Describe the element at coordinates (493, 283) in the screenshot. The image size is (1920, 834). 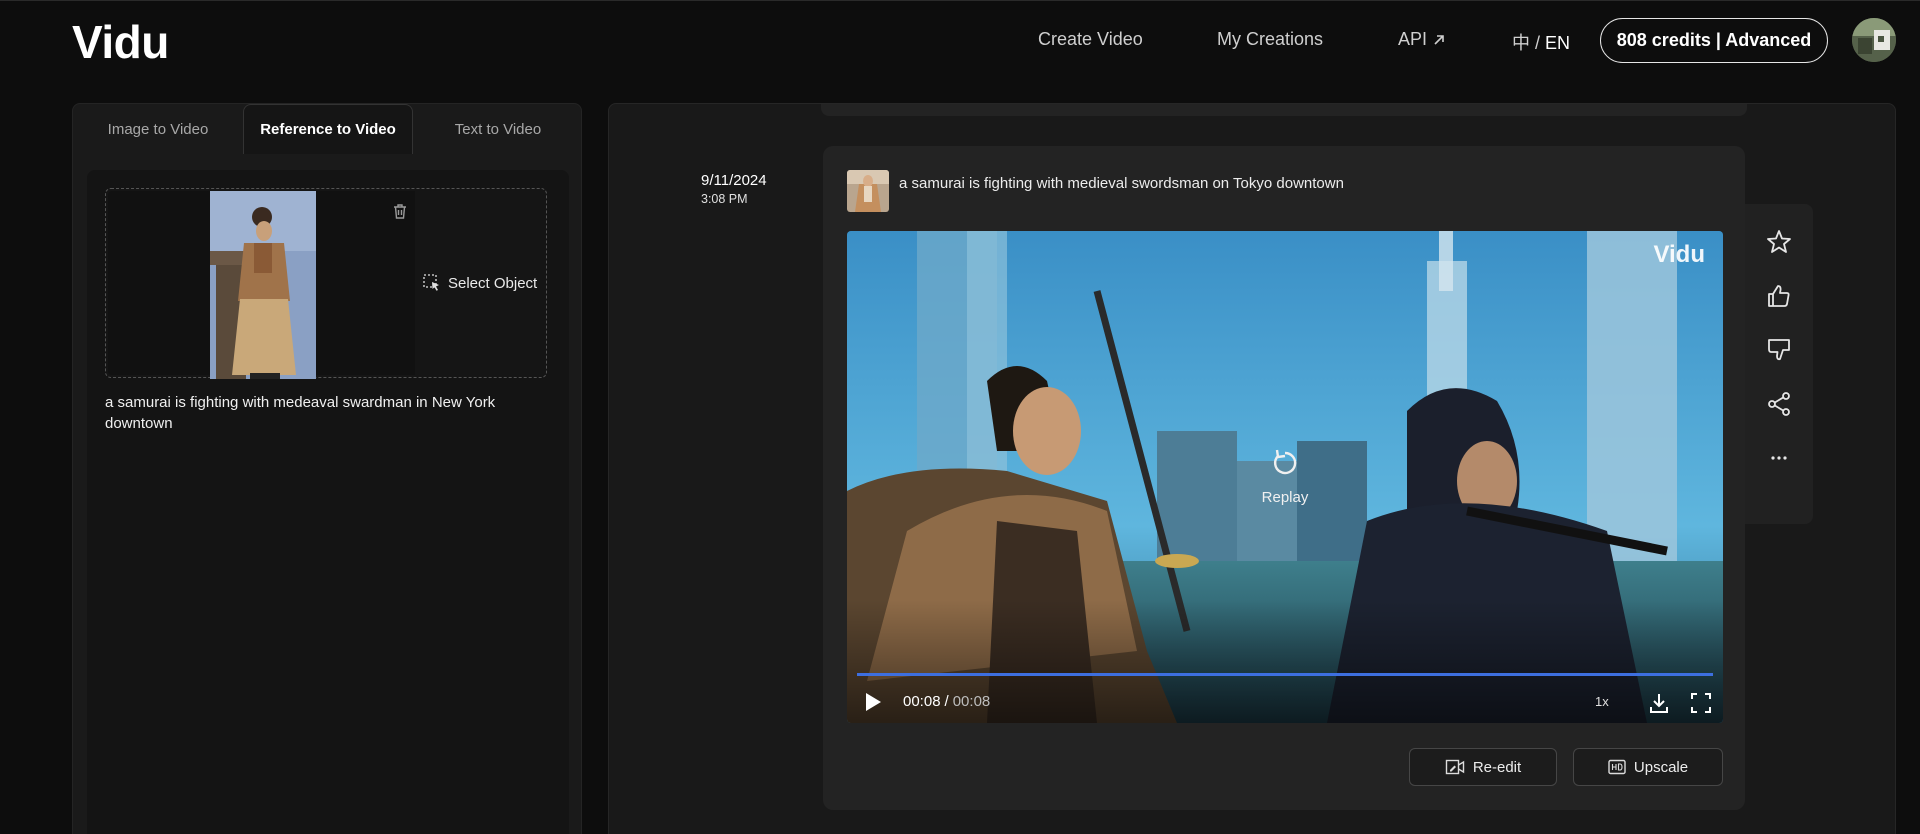
I see `select-object-label: Select Object` at that location.